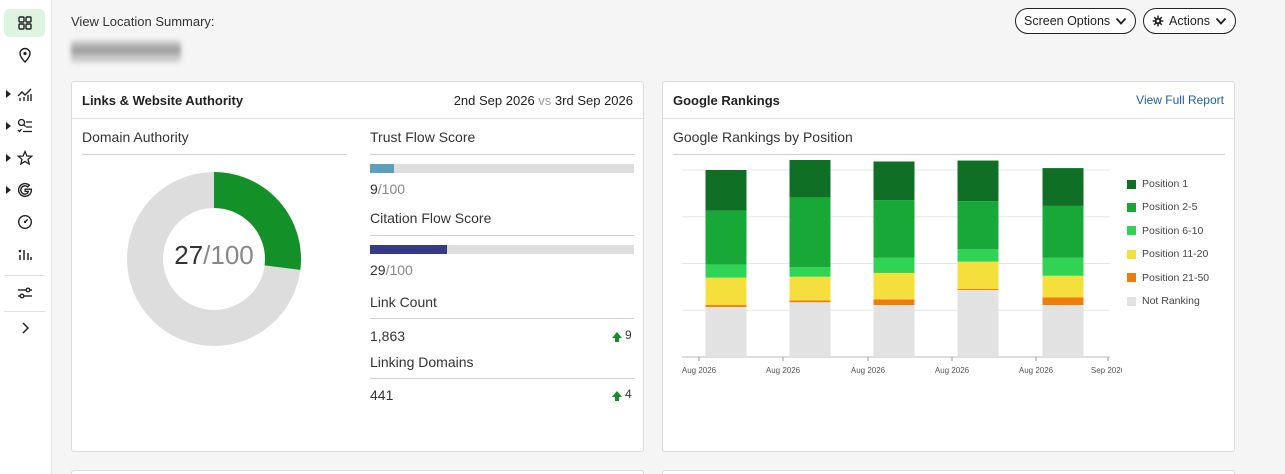 The width and height of the screenshot is (1285, 474). What do you see at coordinates (1175, 254) in the screenshot?
I see `legend-label: Position 11-20` at bounding box center [1175, 254].